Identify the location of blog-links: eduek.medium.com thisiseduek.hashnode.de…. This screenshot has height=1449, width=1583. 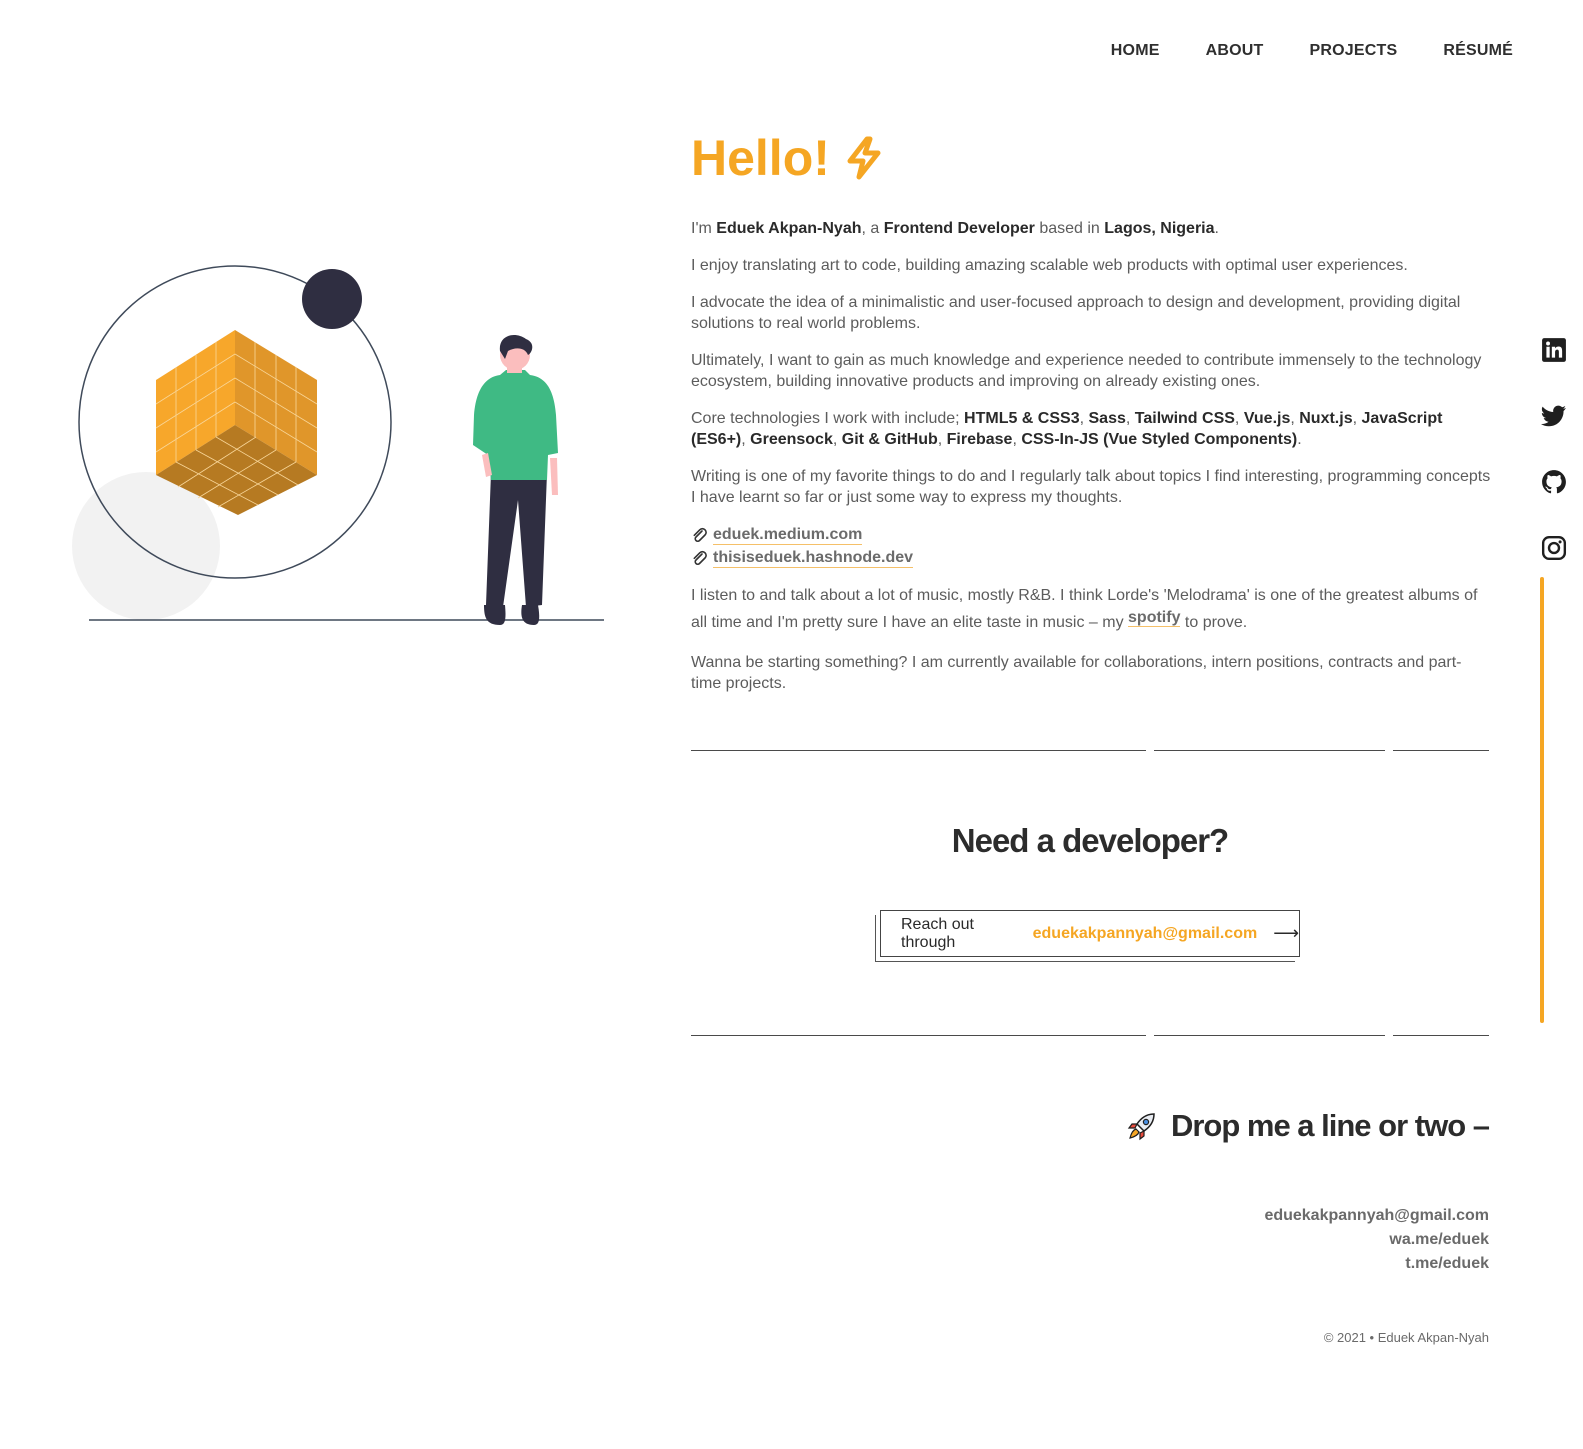
(1091, 547).